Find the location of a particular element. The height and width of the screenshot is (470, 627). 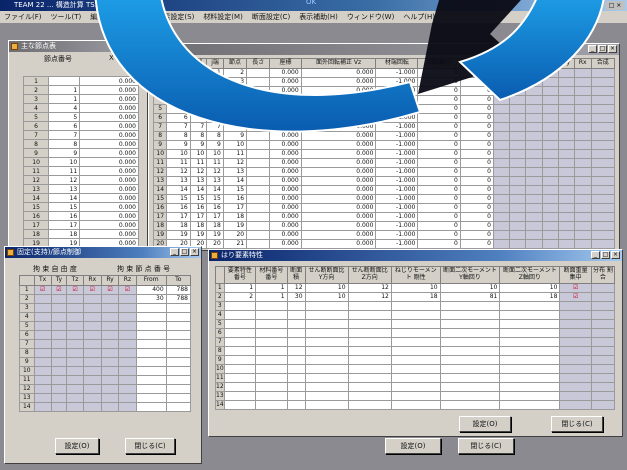

menu-item-2: 編集(E) is located at coordinates (102, 17).